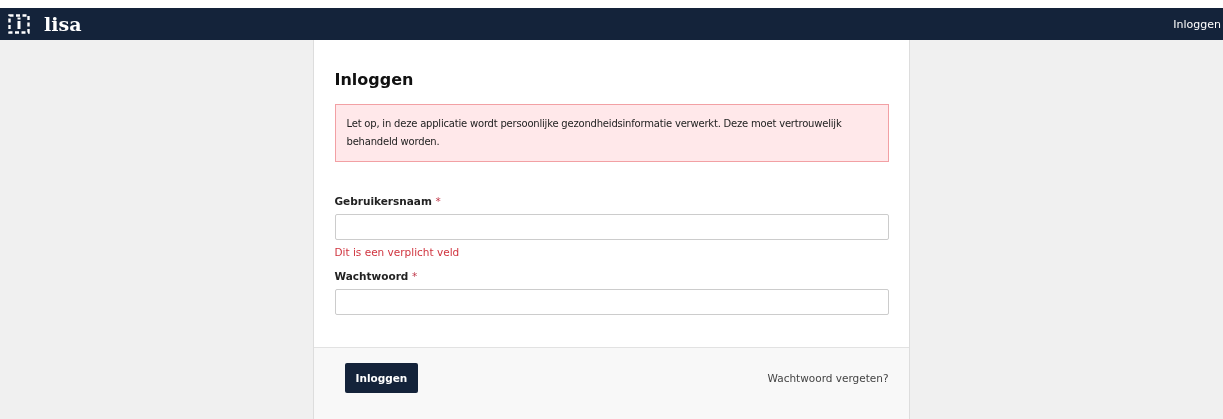  I want to click on error-message: Dit is een verplicht veld, so click(397, 252).